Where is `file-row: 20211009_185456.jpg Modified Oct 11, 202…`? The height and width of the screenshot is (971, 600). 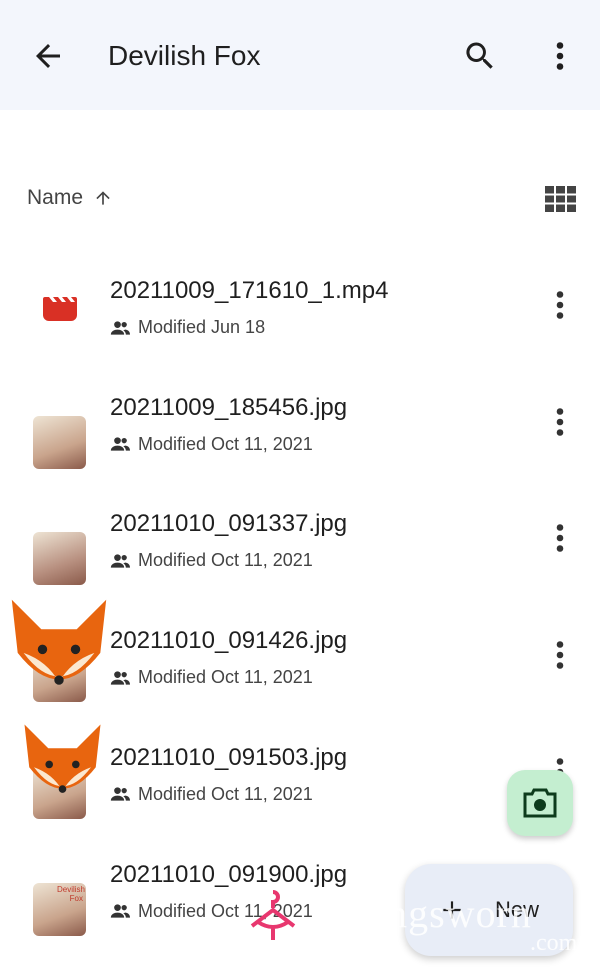
file-row: 20211009_185456.jpg Modified Oct 11, 202… is located at coordinates (300, 449).